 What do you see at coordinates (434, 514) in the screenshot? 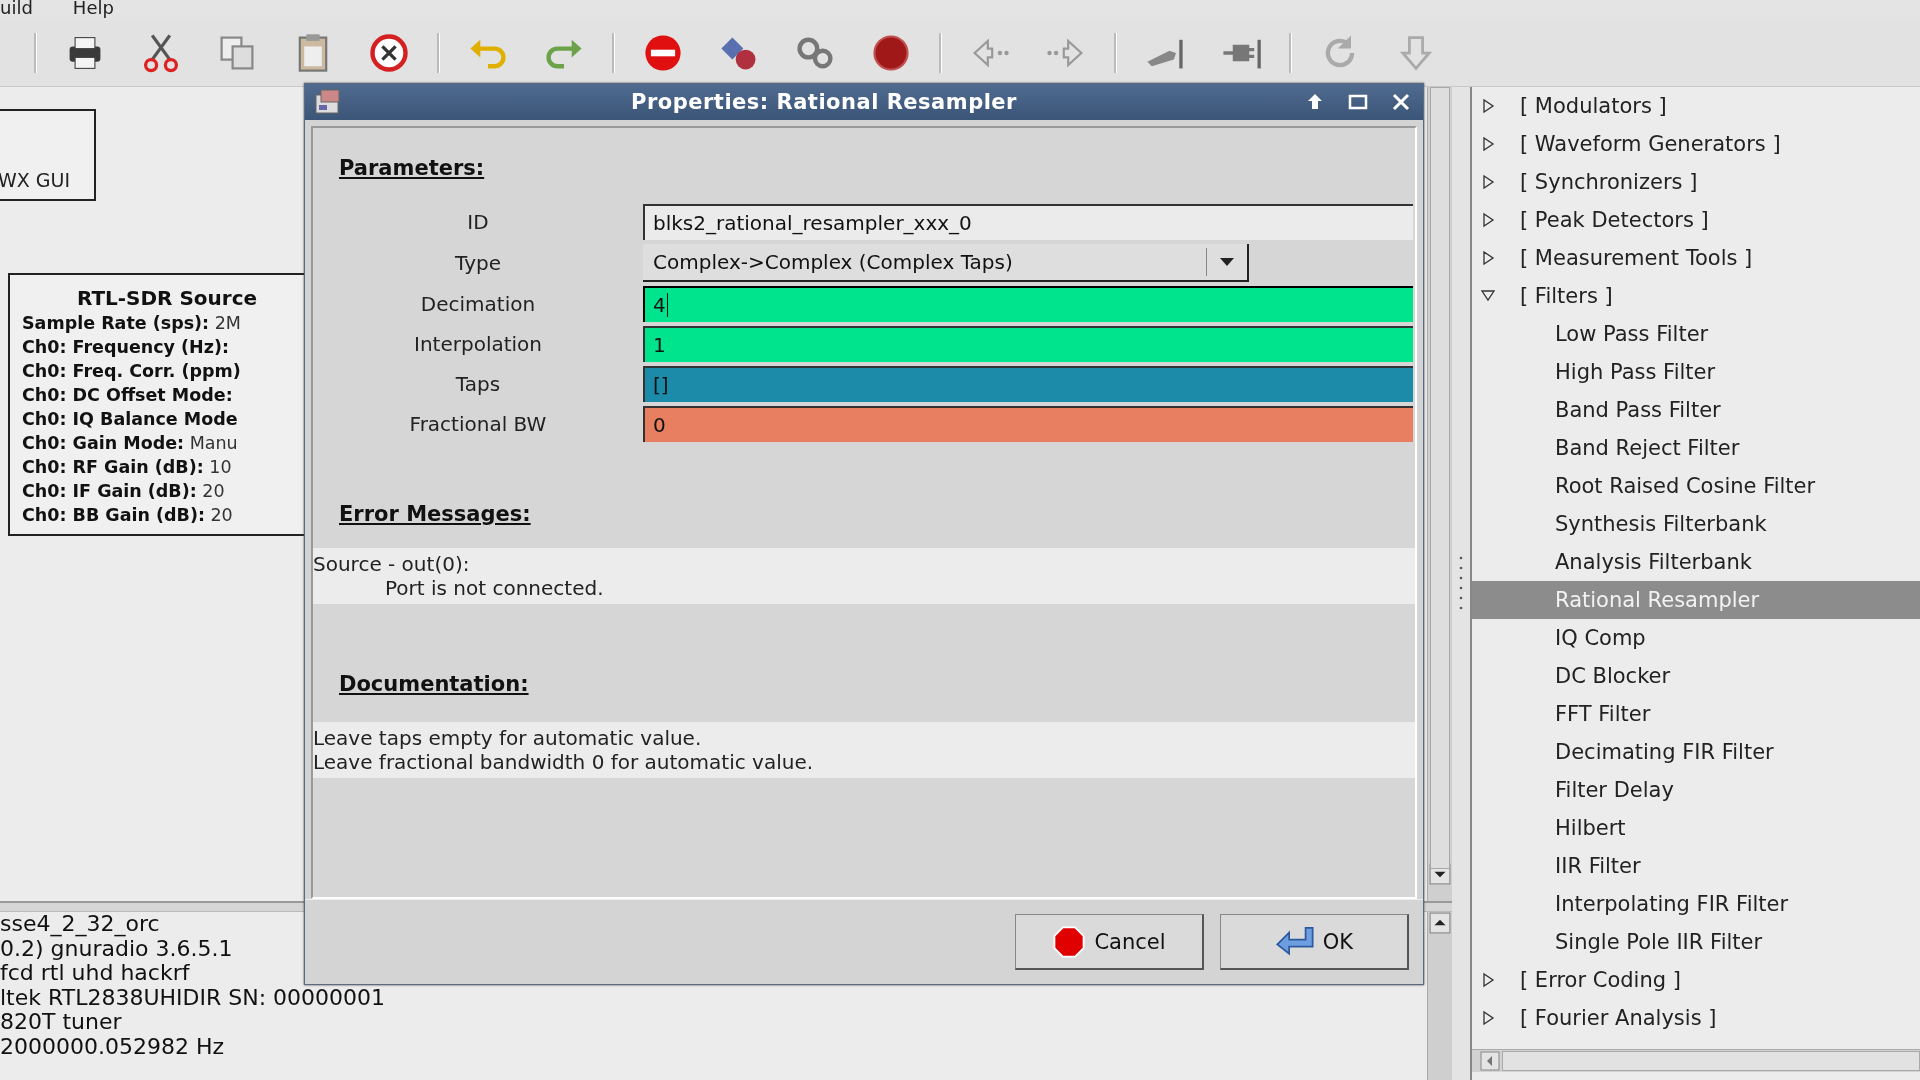
I see `section-heading: Error Messages:` at bounding box center [434, 514].